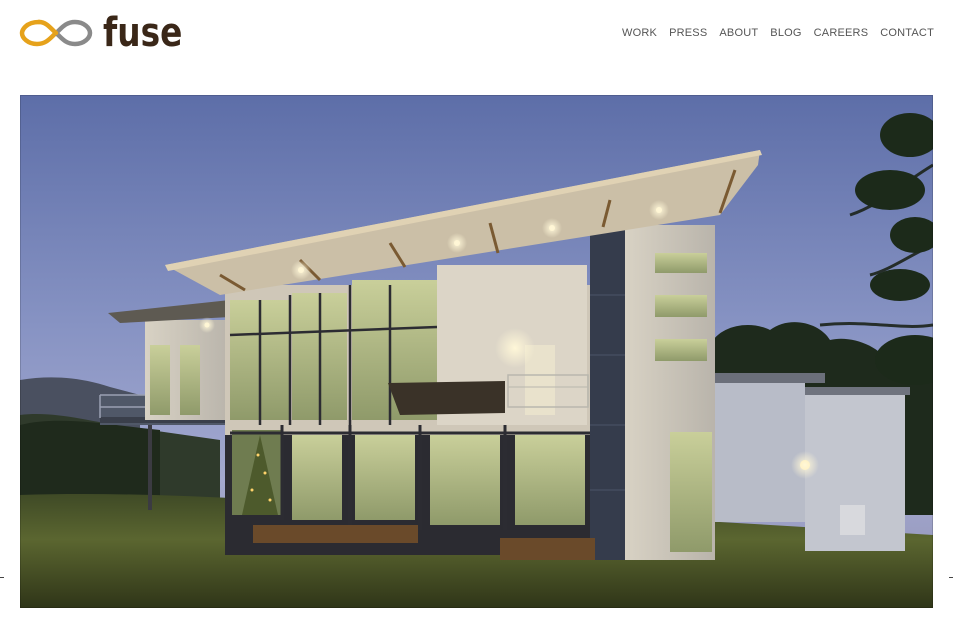  I want to click on main-nav: WORK PRESS ABOUT BLOG CAREERS CONTACT, so click(778, 33).